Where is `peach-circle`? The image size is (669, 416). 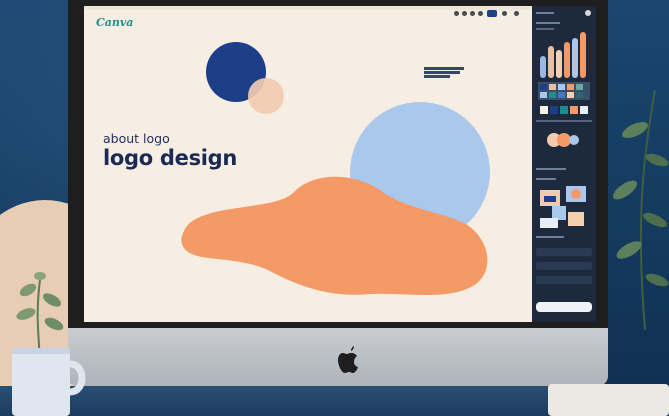
peach-circle is located at coordinates (266, 96).